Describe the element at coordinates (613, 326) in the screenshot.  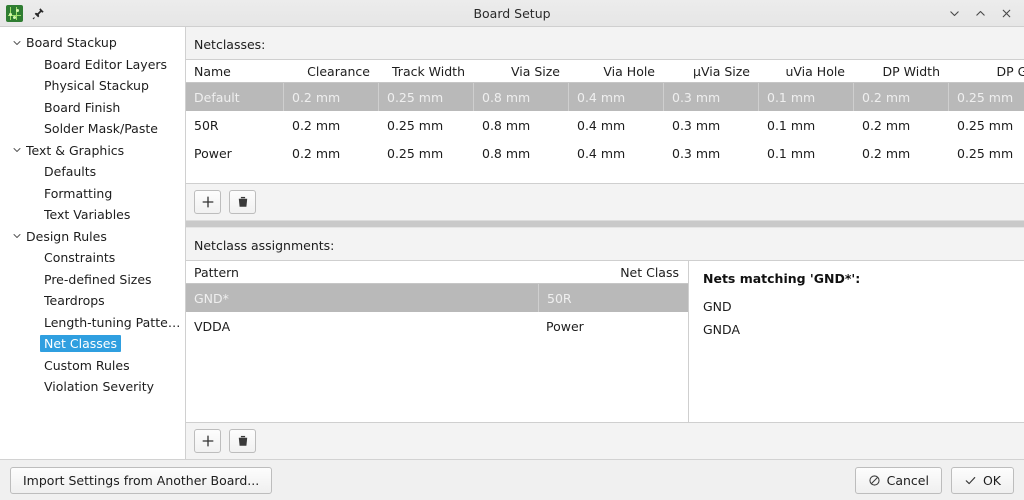
I see `assignment-cell: Power` at that location.